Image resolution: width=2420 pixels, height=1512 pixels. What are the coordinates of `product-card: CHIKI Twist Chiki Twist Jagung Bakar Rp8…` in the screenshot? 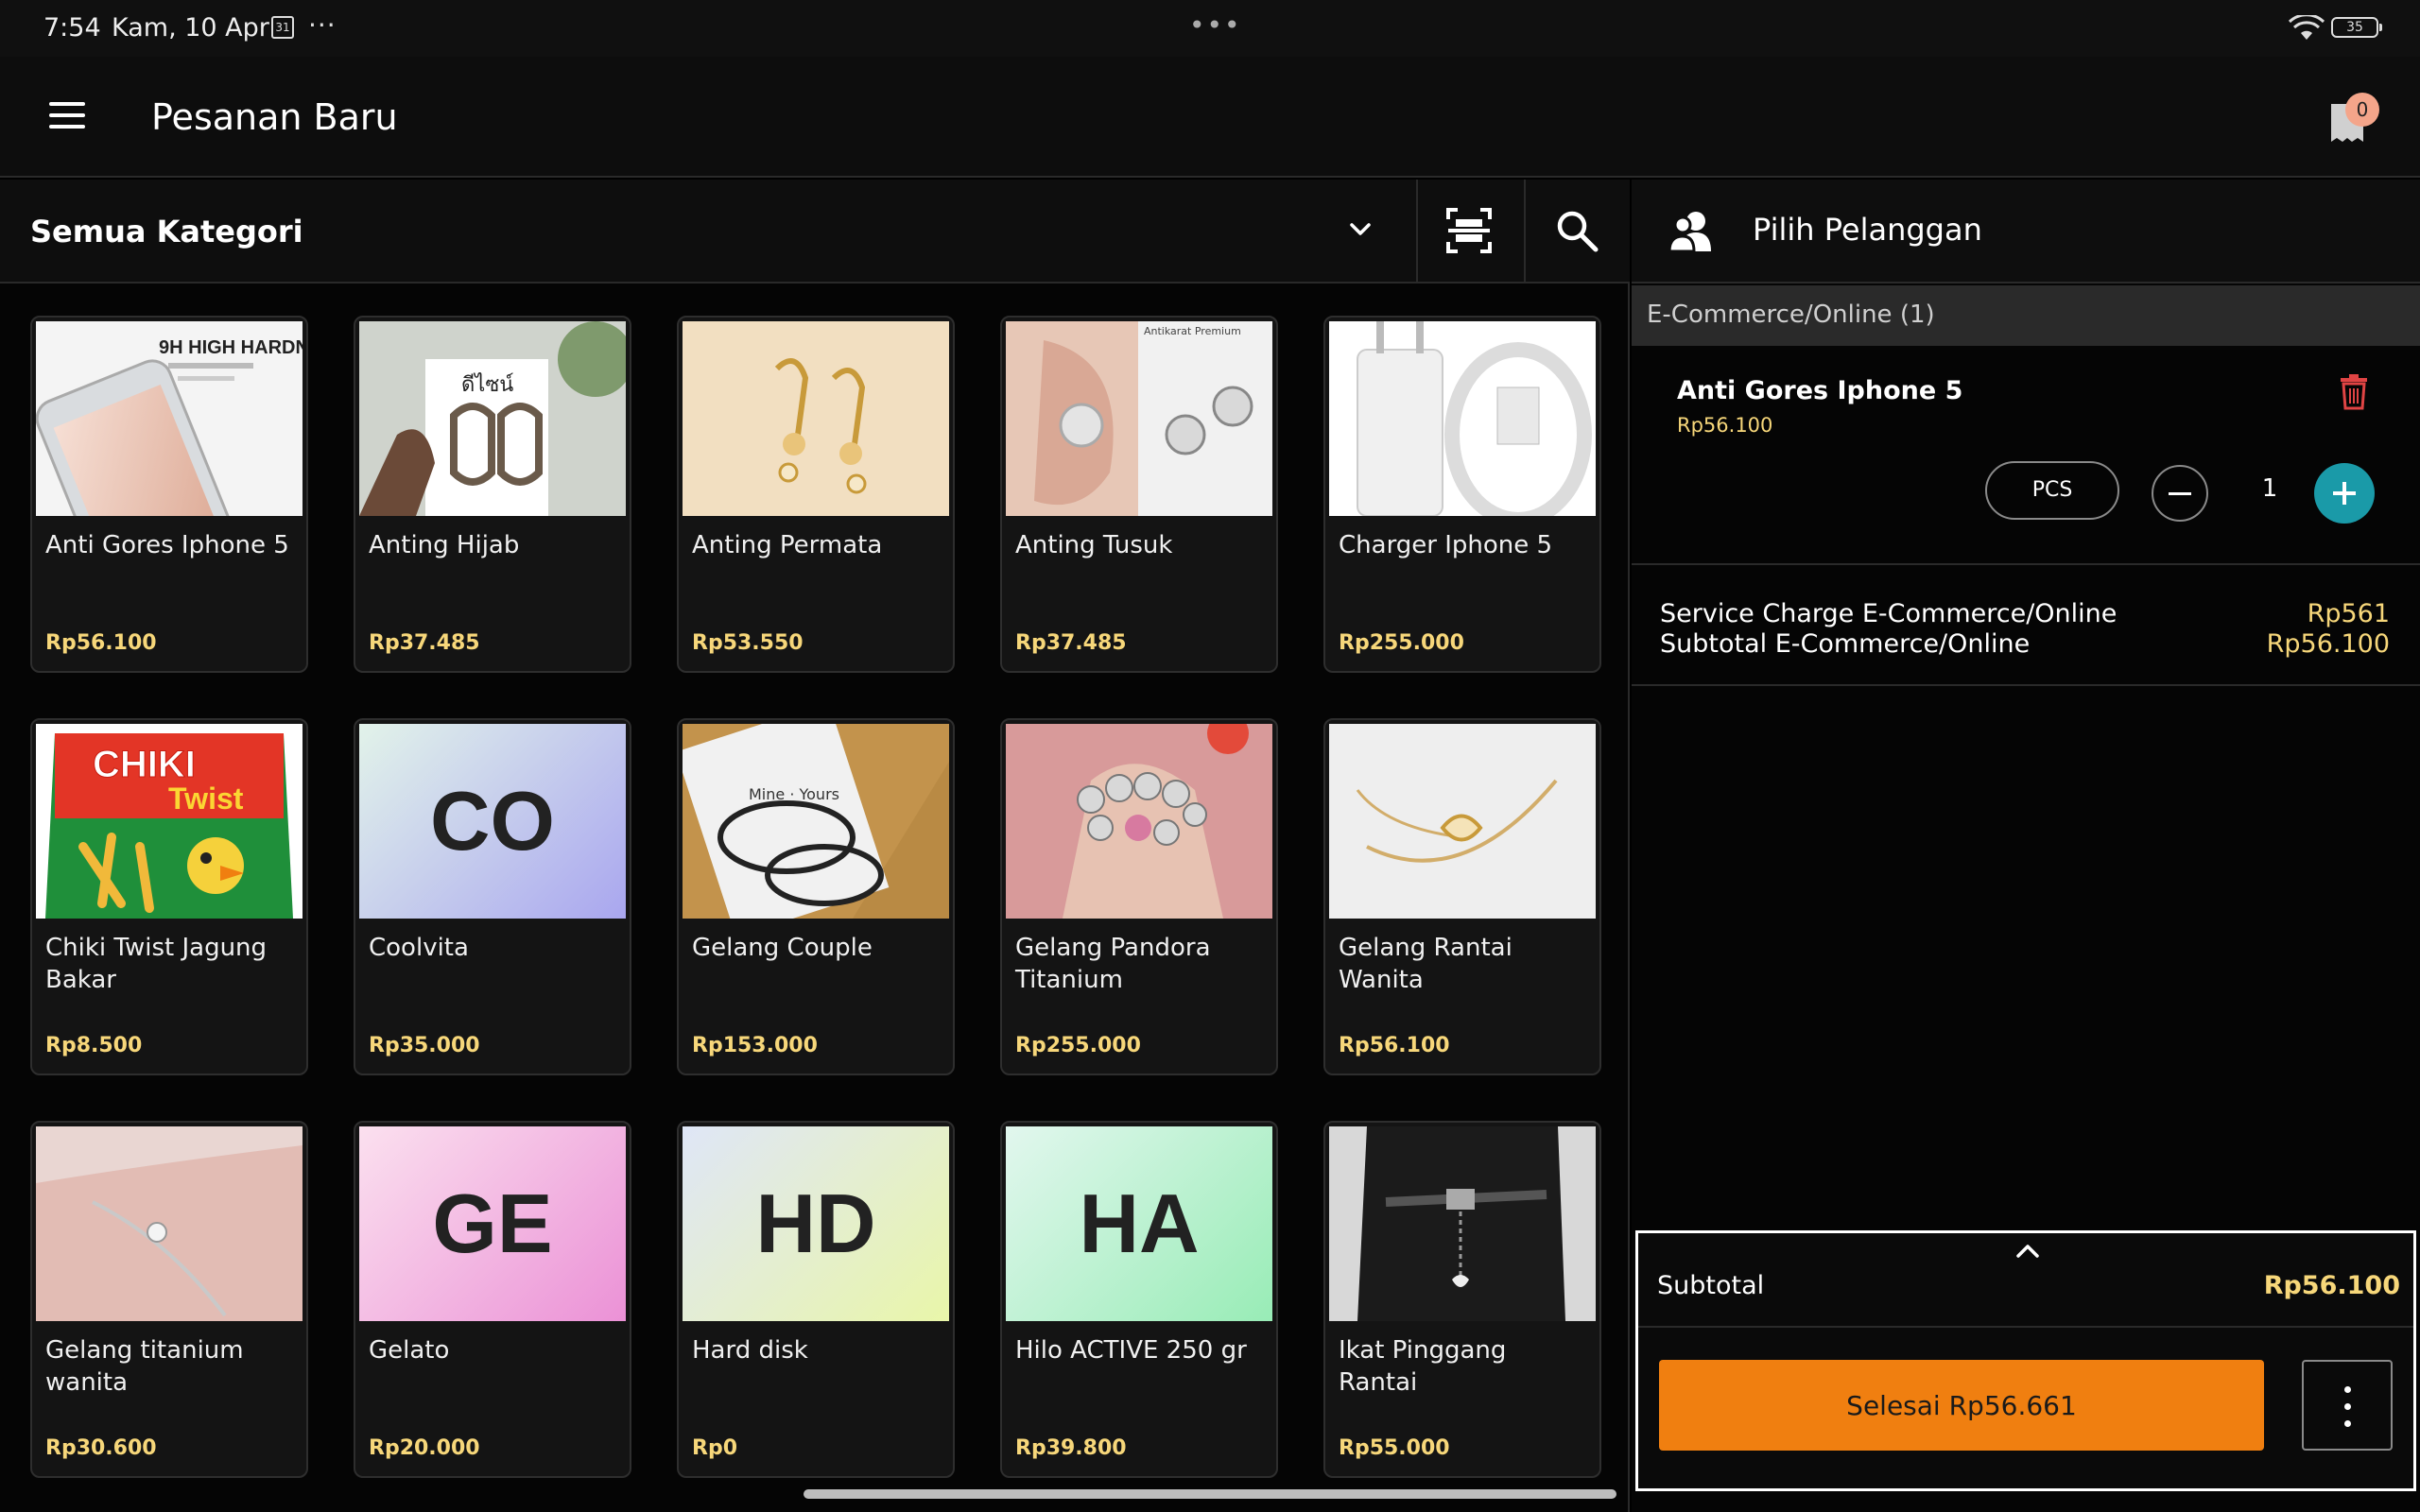 It's located at (169, 896).